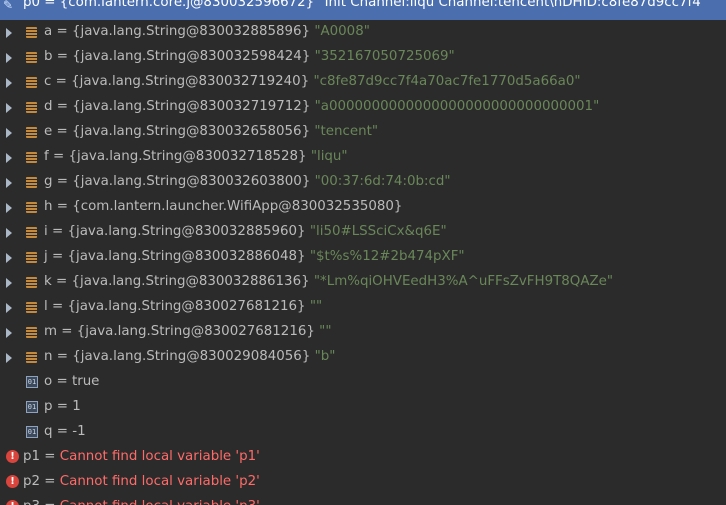 The width and height of the screenshot is (726, 505). What do you see at coordinates (191, 106) in the screenshot?
I see `variable-ref: {java.lang.String@830032719712}` at bounding box center [191, 106].